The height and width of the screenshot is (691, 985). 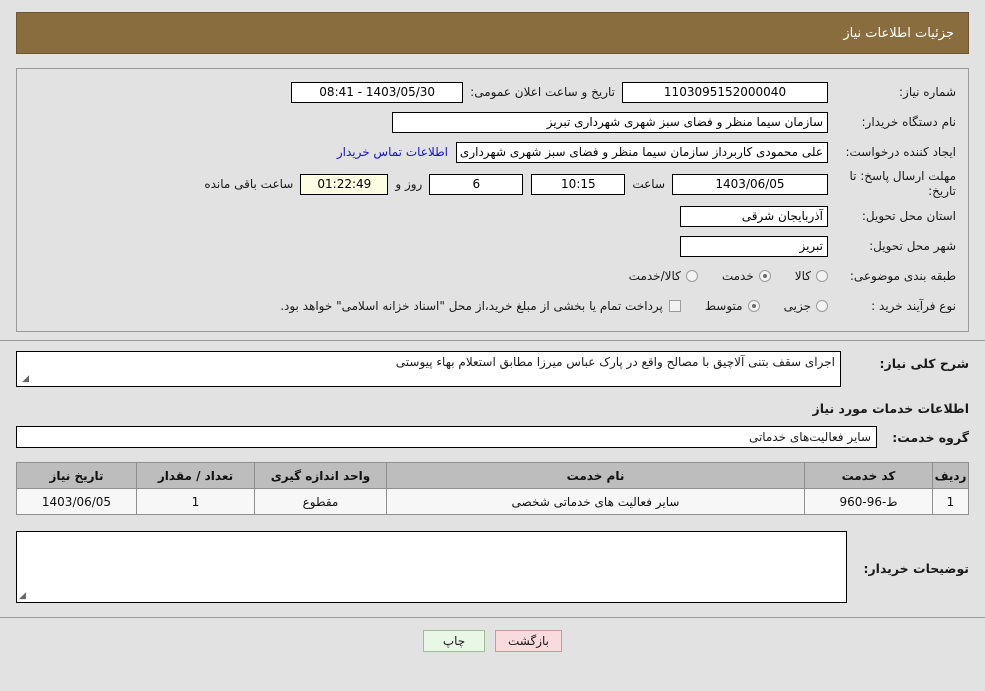 I want to click on deadline-date-field: 1403/06/05, so click(x=750, y=184).